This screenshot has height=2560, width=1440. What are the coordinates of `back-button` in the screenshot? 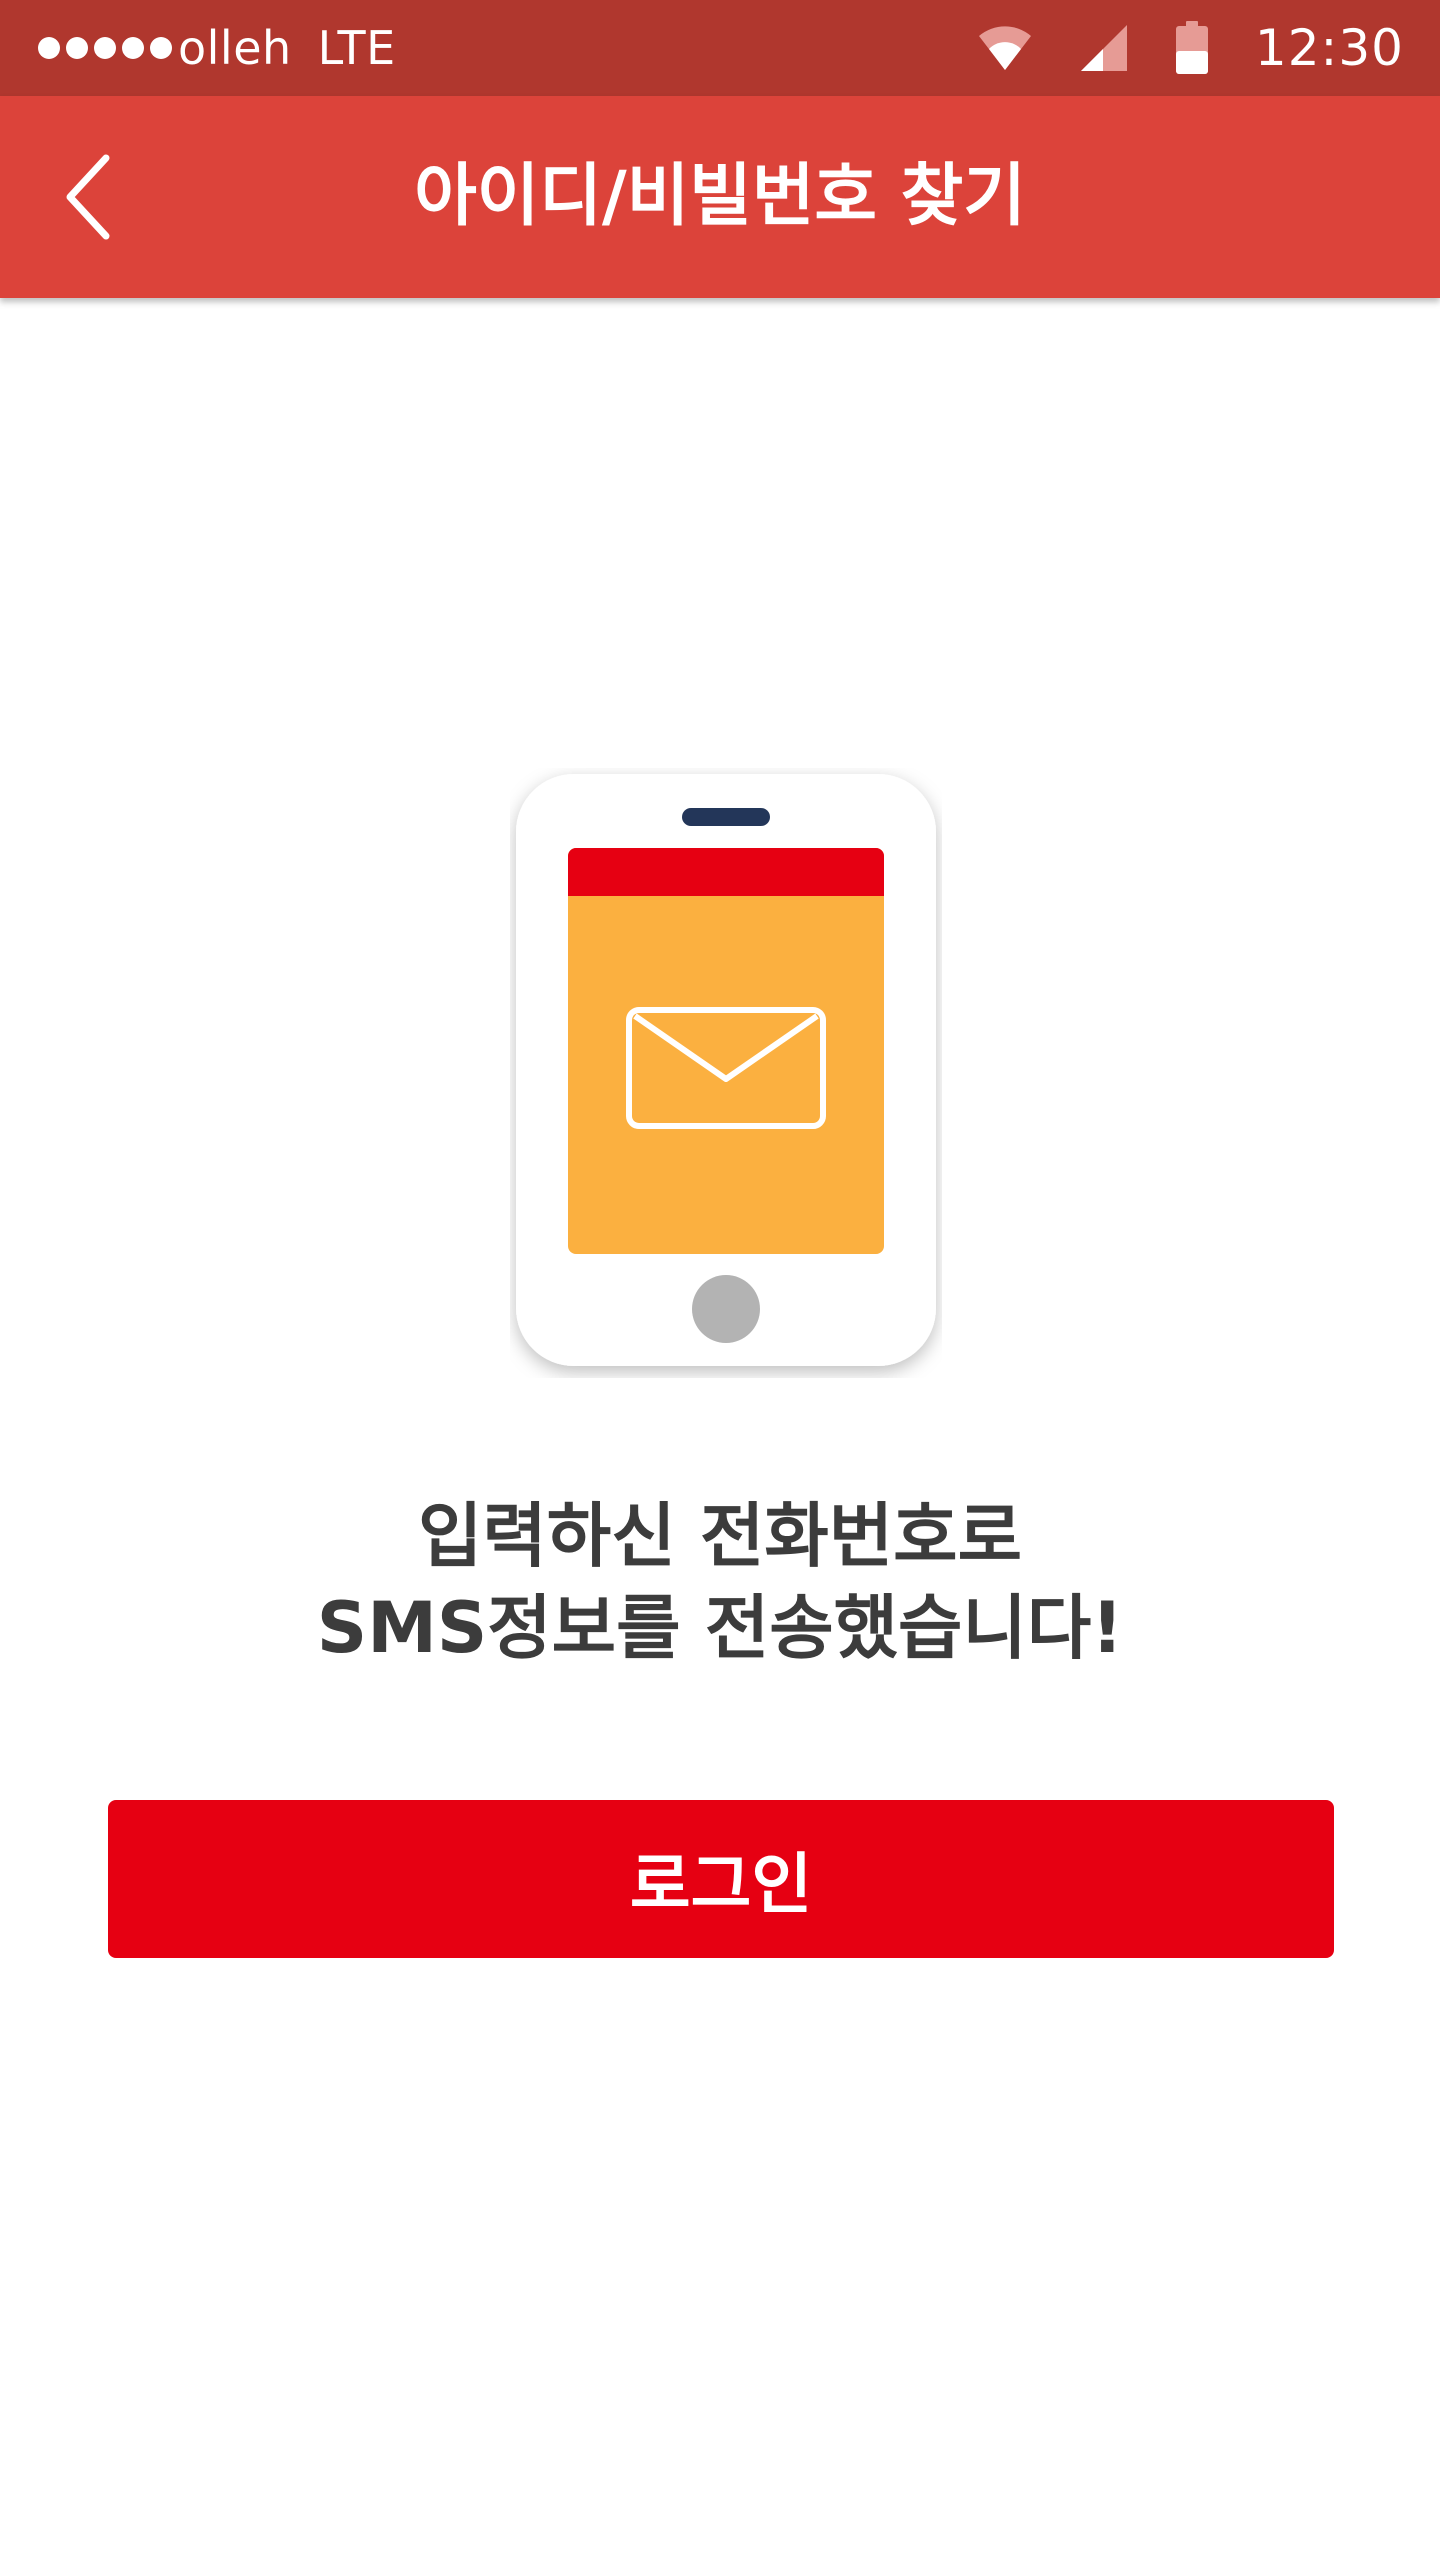 It's located at (90, 197).